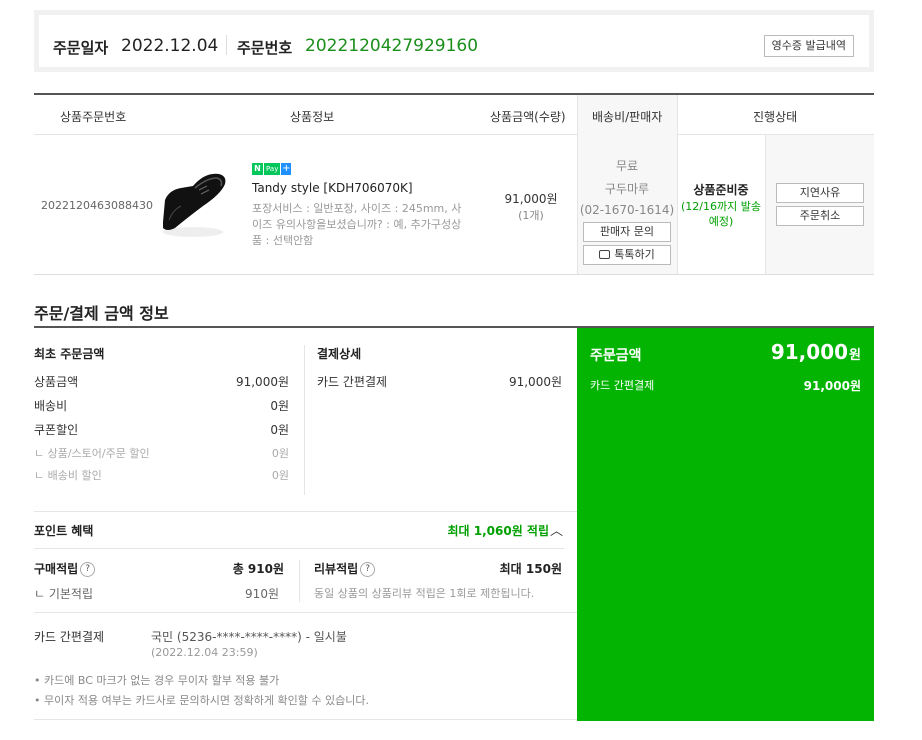 The width and height of the screenshot is (922, 740). Describe the element at coordinates (68, 475) in the screenshot. I see `initial-row-label: ㄴ 배송비 할인` at that location.